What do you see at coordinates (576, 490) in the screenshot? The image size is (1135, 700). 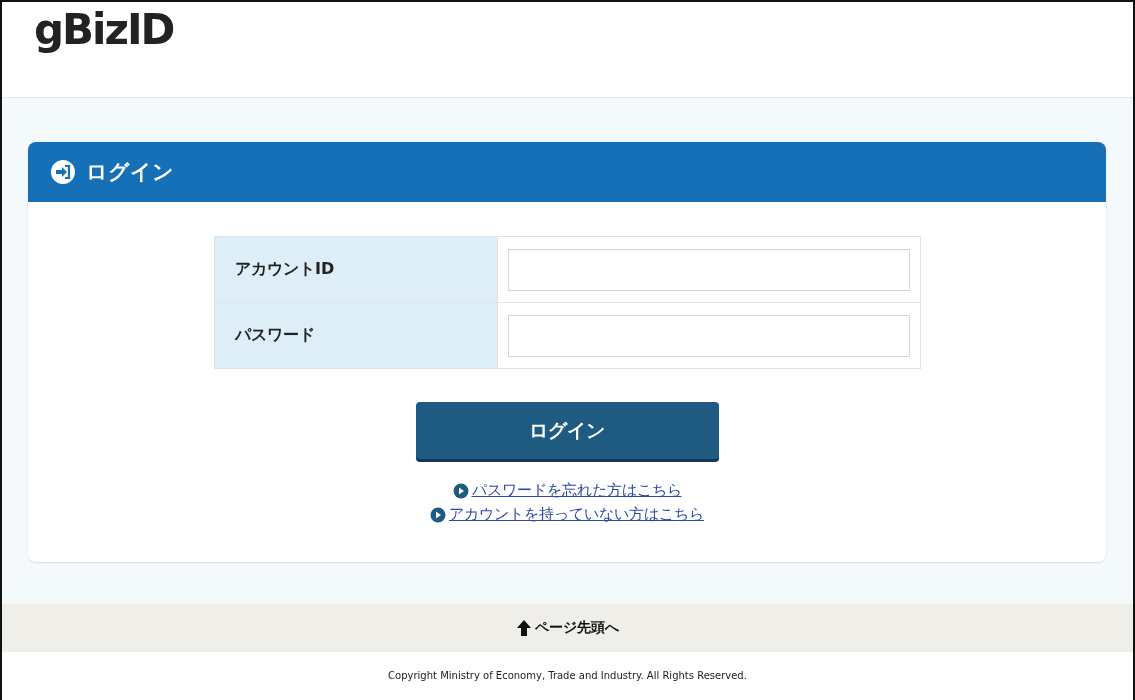 I see `link: パスワードを忘れた方はこちら` at bounding box center [576, 490].